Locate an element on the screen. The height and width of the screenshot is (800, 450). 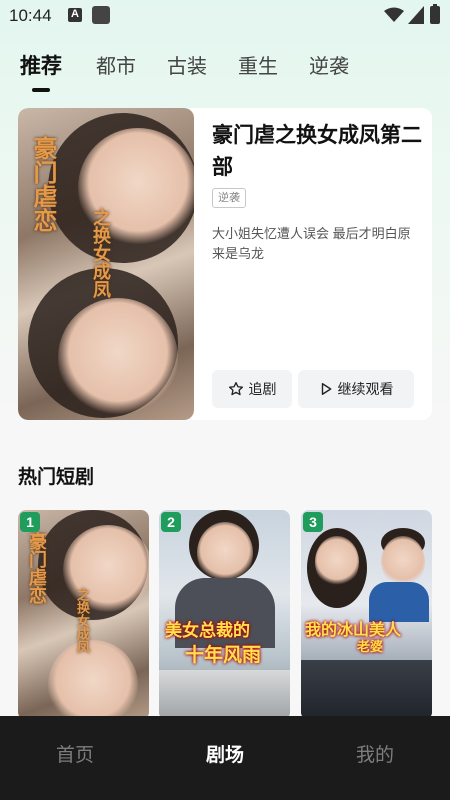
follow-label: 追剧 is located at coordinates (262, 389).